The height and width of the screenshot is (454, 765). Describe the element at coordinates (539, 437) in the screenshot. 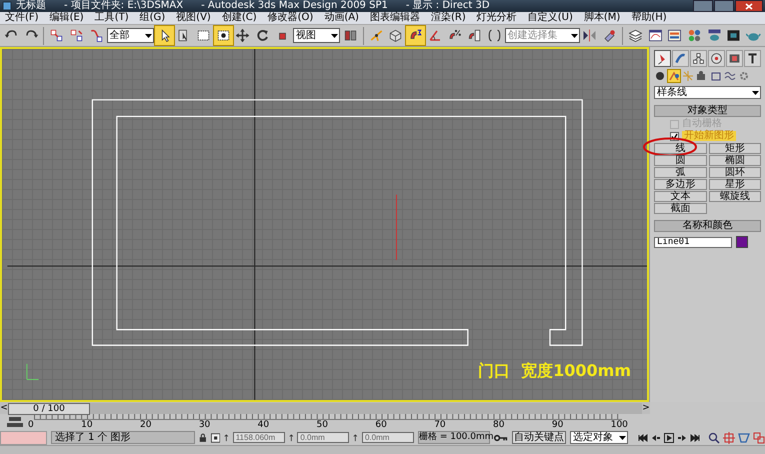

I see `auto-key-button: 自动关键点` at that location.